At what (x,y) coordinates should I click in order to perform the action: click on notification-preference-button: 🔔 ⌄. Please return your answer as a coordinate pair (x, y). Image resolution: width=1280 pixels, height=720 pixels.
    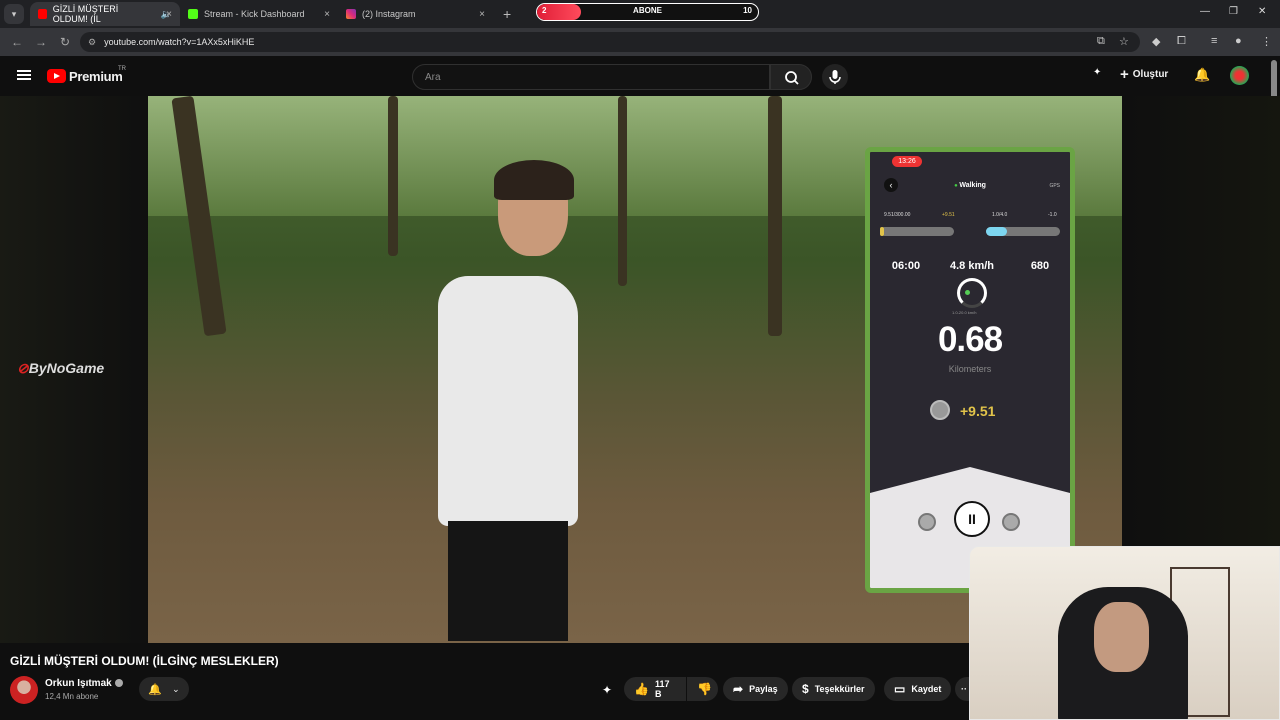
    Looking at the image, I should click on (164, 689).